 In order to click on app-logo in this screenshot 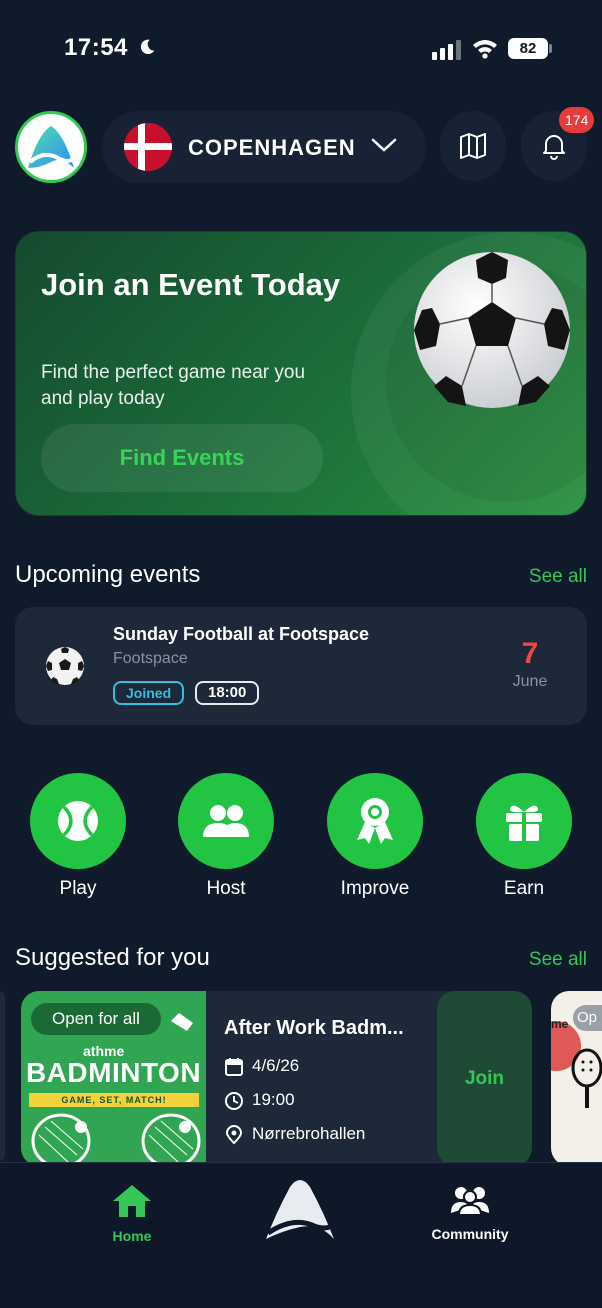, I will do `click(51, 147)`.